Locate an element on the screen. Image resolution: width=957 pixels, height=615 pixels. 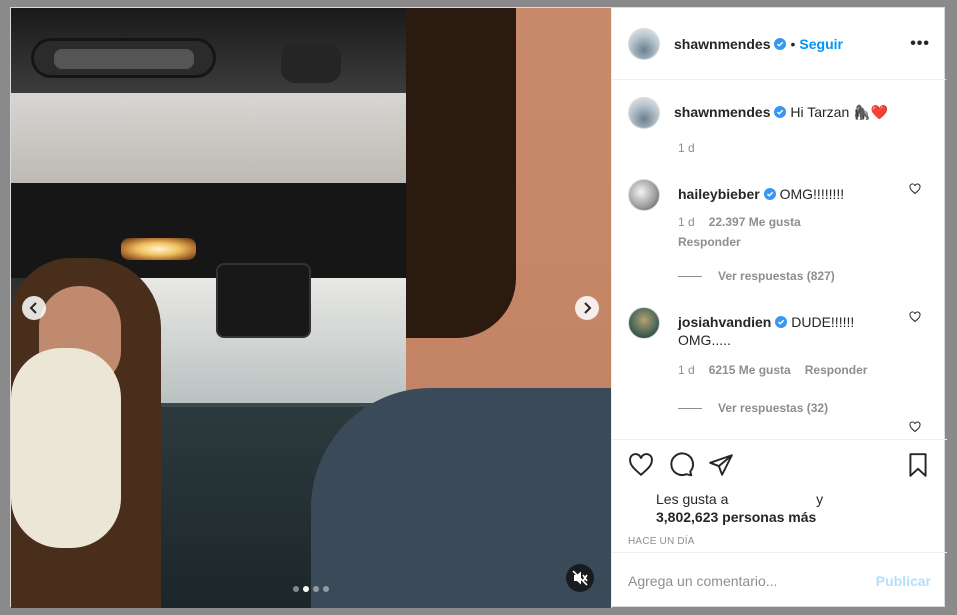
publish-button: Publicar is located at coordinates (903, 581).